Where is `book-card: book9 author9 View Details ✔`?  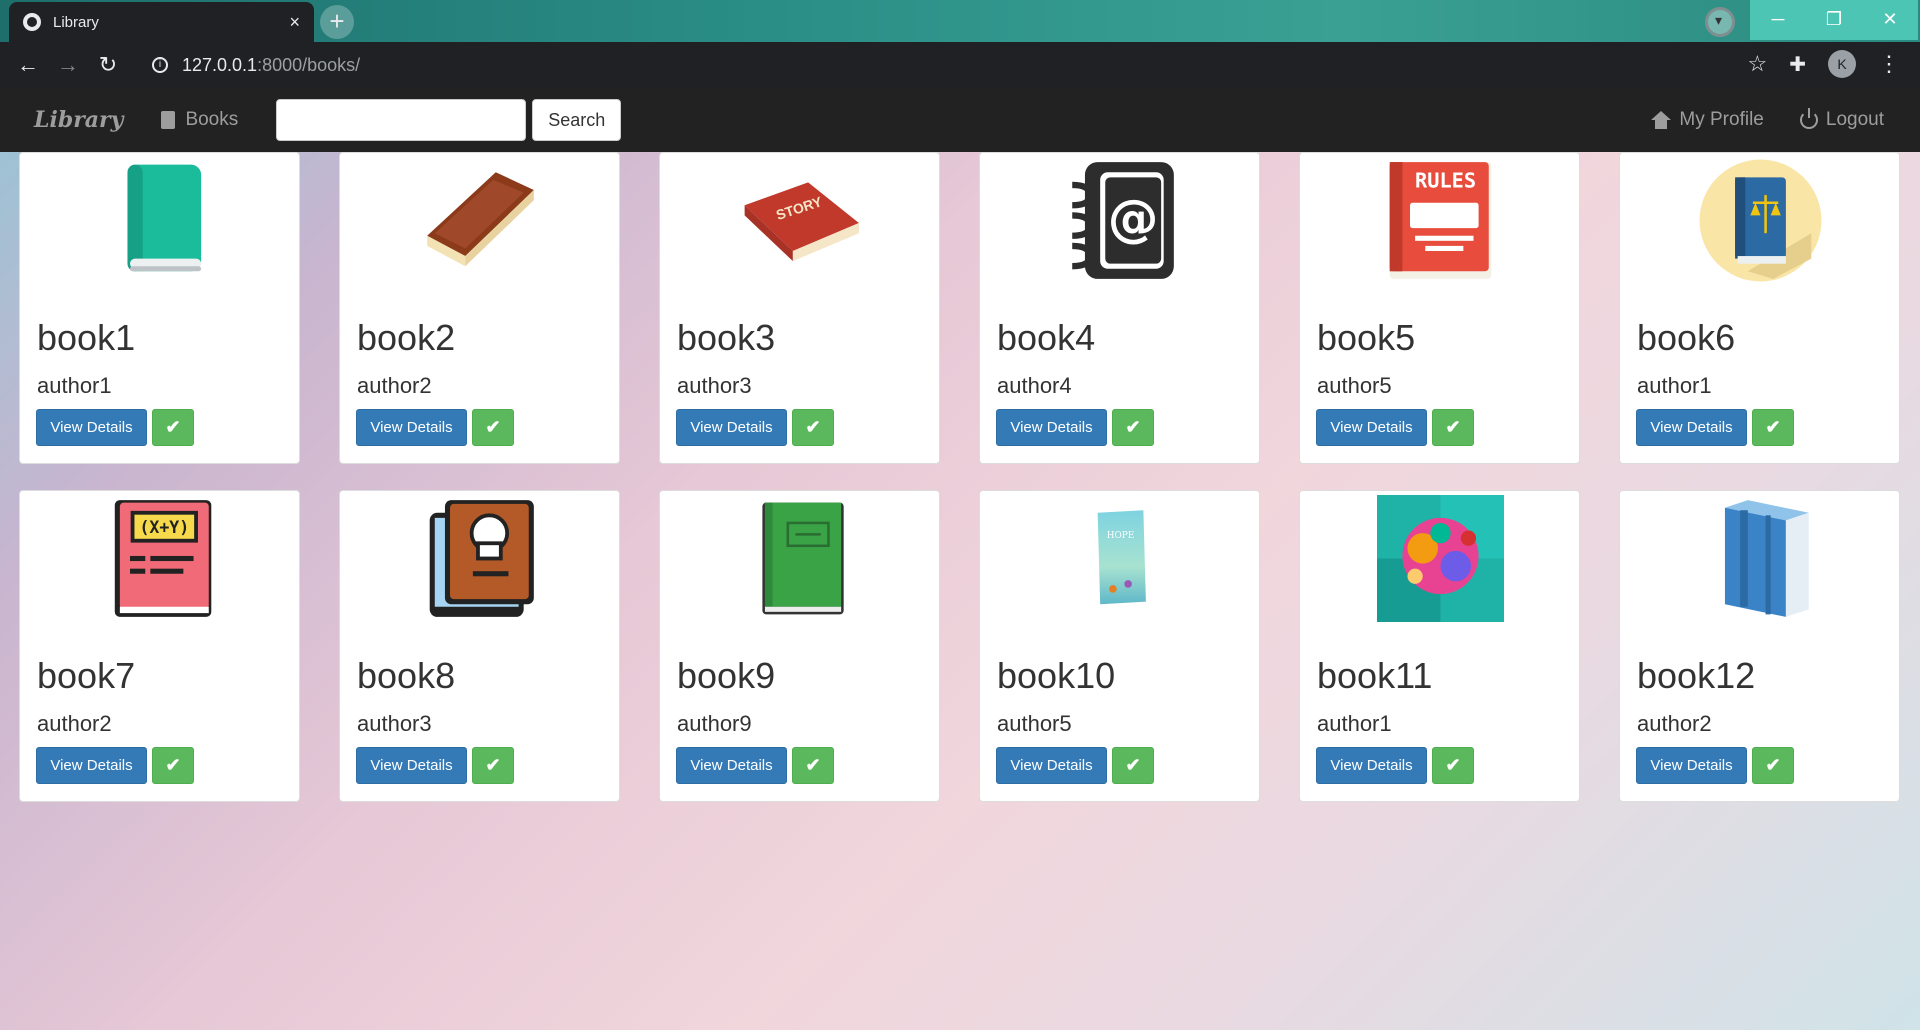 book-card: book9 author9 View Details ✔ is located at coordinates (799, 646).